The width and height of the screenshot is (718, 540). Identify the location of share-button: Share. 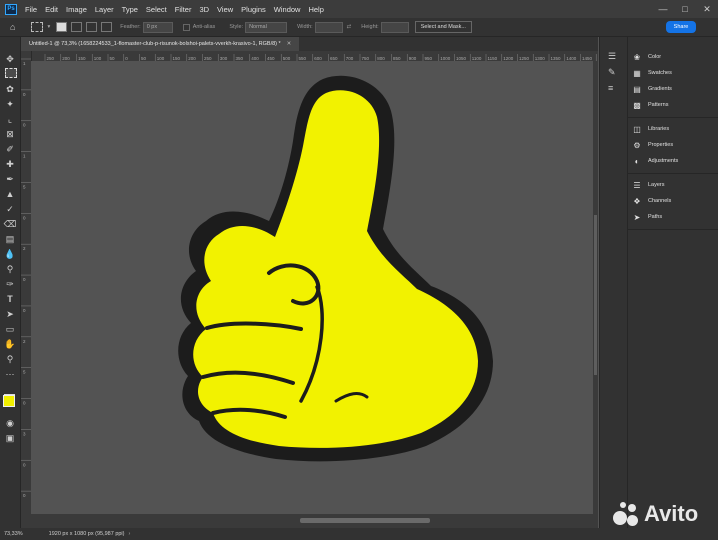
(681, 27).